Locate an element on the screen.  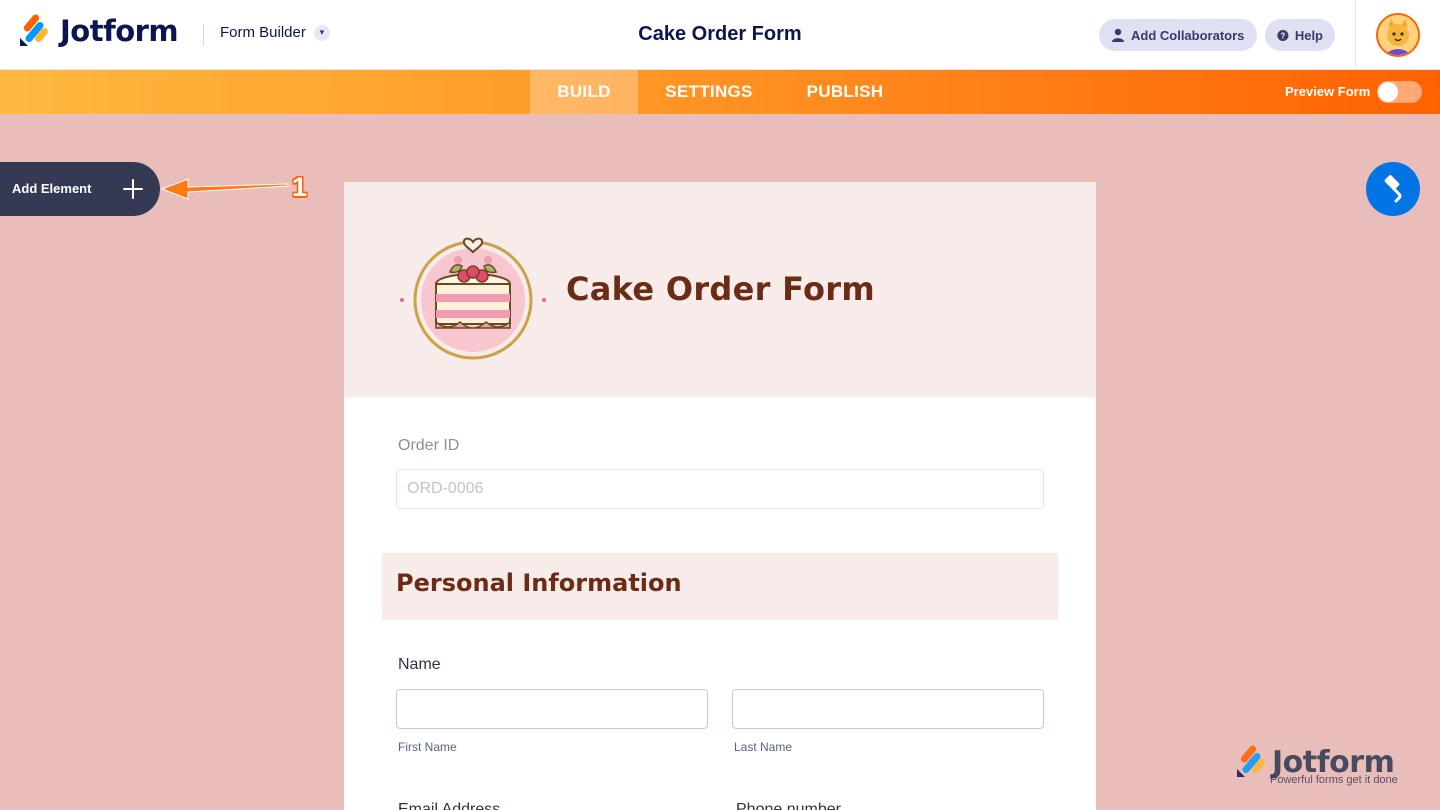
header-divider-right is located at coordinates (1355, 35).